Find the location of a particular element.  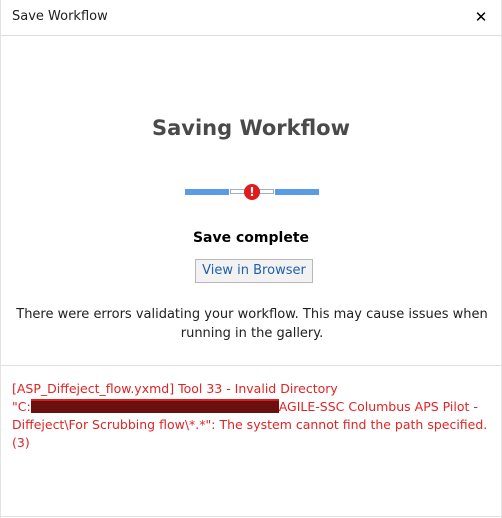

view-in-browser-button: View in Browser is located at coordinates (254, 271).